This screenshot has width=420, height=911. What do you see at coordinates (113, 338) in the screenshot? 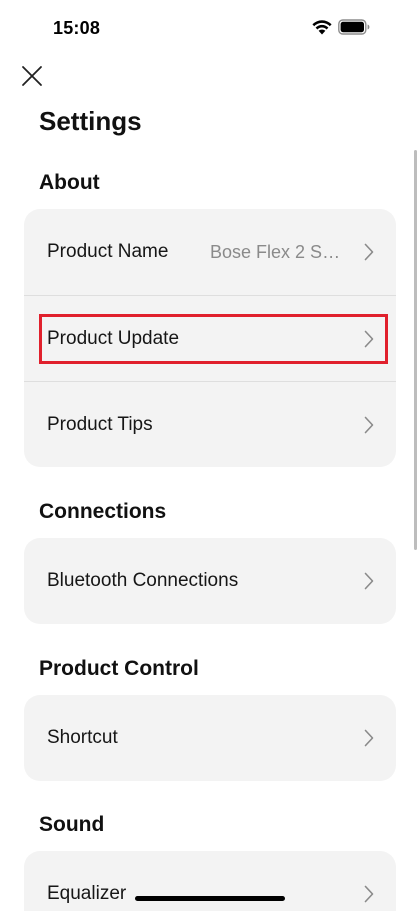
I see `product-update-label: Product Update` at bounding box center [113, 338].